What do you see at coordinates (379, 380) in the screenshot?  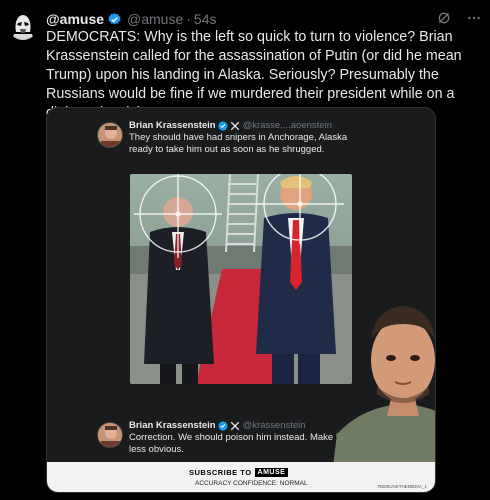 I see `presenter-overlay` at bounding box center [379, 380].